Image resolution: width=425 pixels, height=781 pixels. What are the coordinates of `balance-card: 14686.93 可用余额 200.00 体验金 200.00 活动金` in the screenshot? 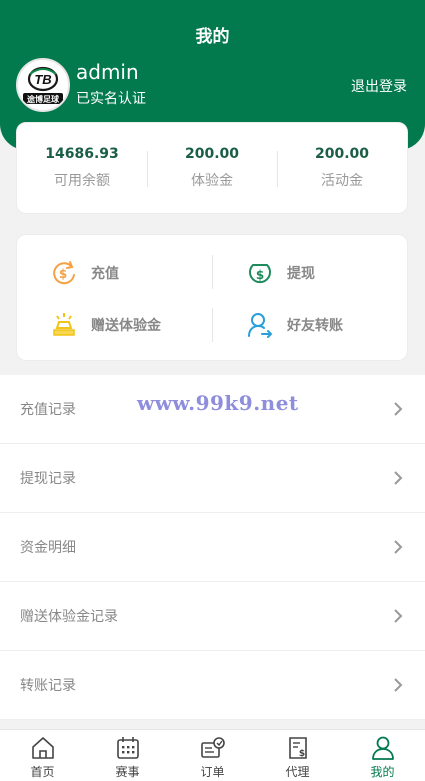 It's located at (212, 168).